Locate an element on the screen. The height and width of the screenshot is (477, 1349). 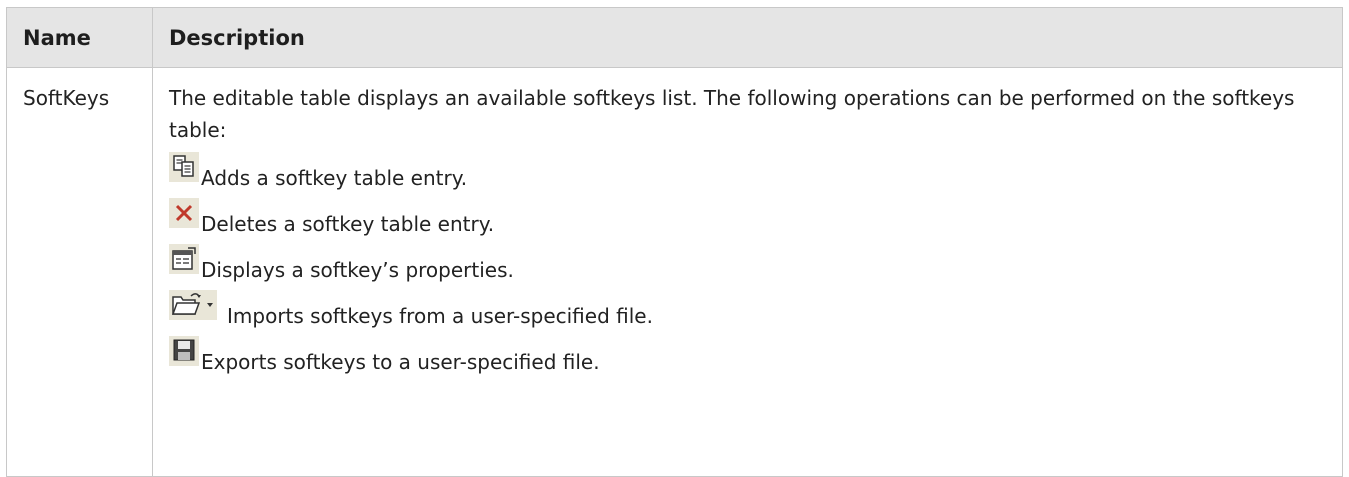
delete-x-icon is located at coordinates (184, 213).